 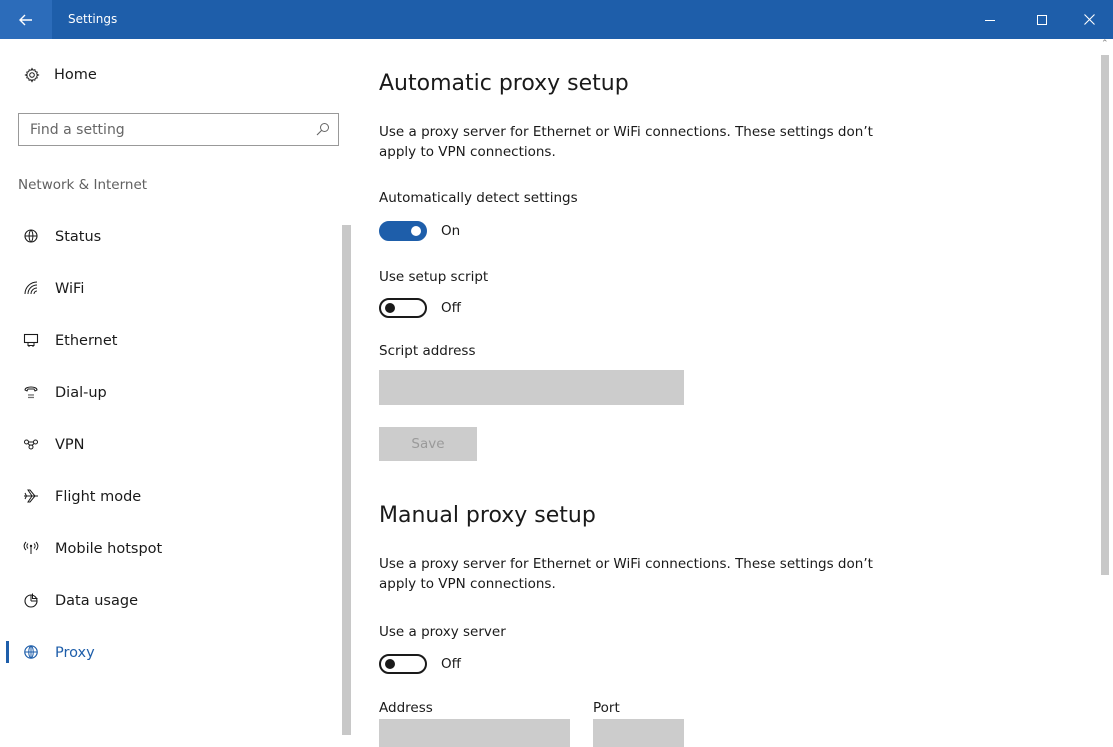 What do you see at coordinates (504, 83) in the screenshot?
I see `automatic-proxy-heading: Automatic proxy setup` at bounding box center [504, 83].